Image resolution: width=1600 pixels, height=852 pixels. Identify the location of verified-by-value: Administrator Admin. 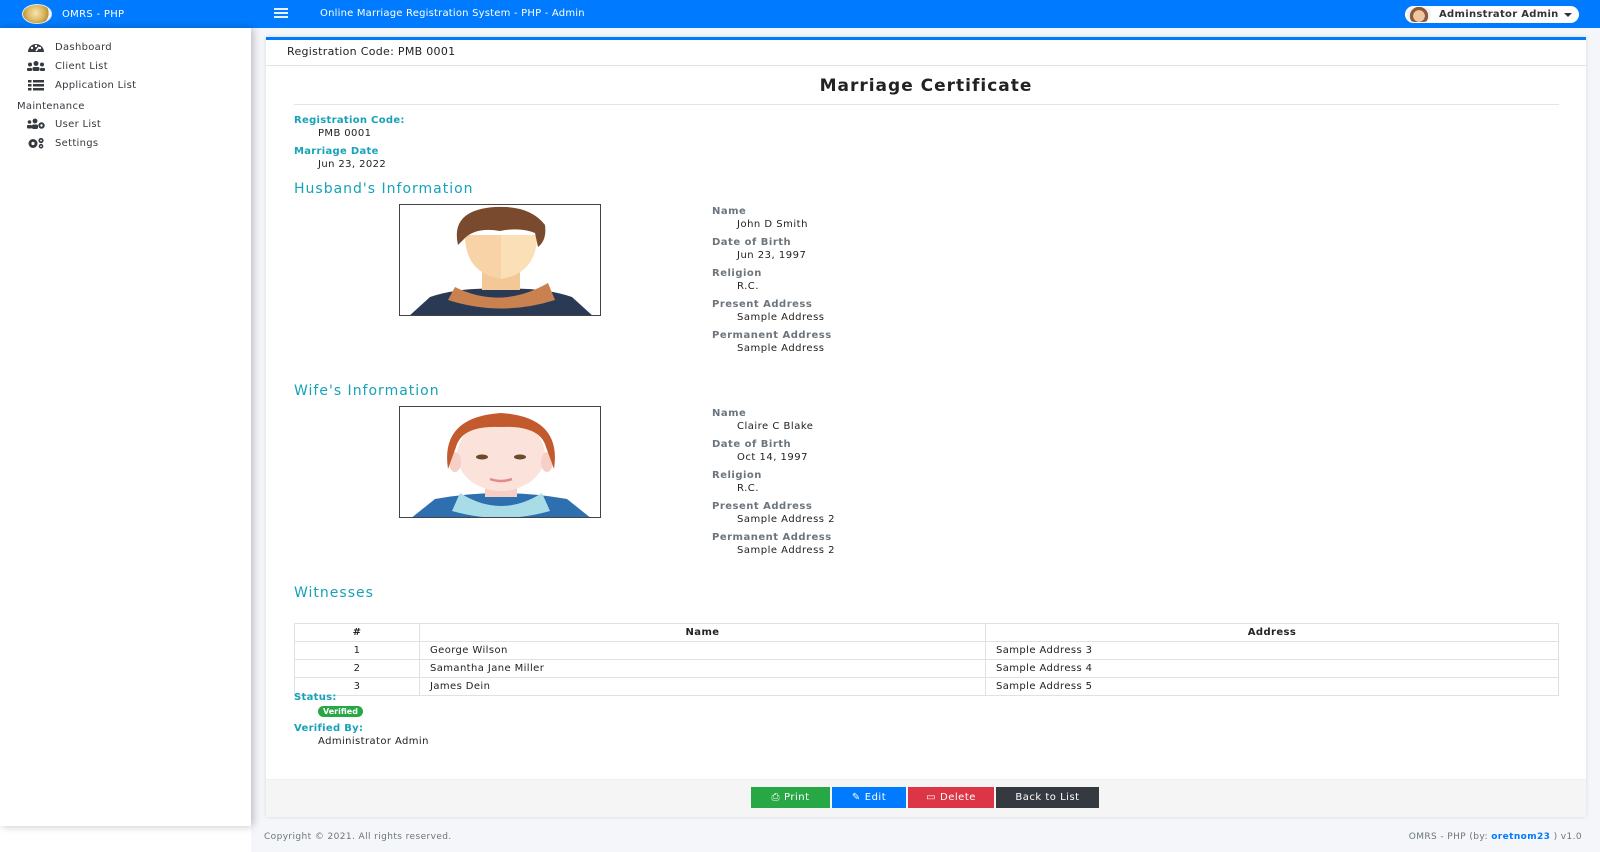
(373, 741).